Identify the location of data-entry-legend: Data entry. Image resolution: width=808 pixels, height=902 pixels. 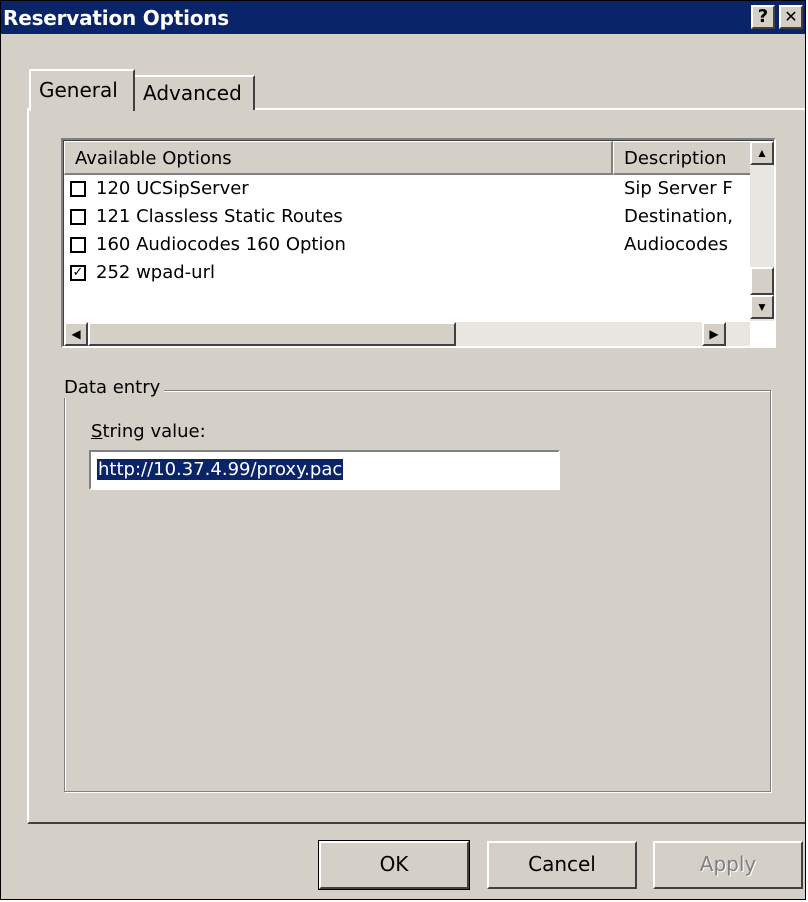
(112, 387).